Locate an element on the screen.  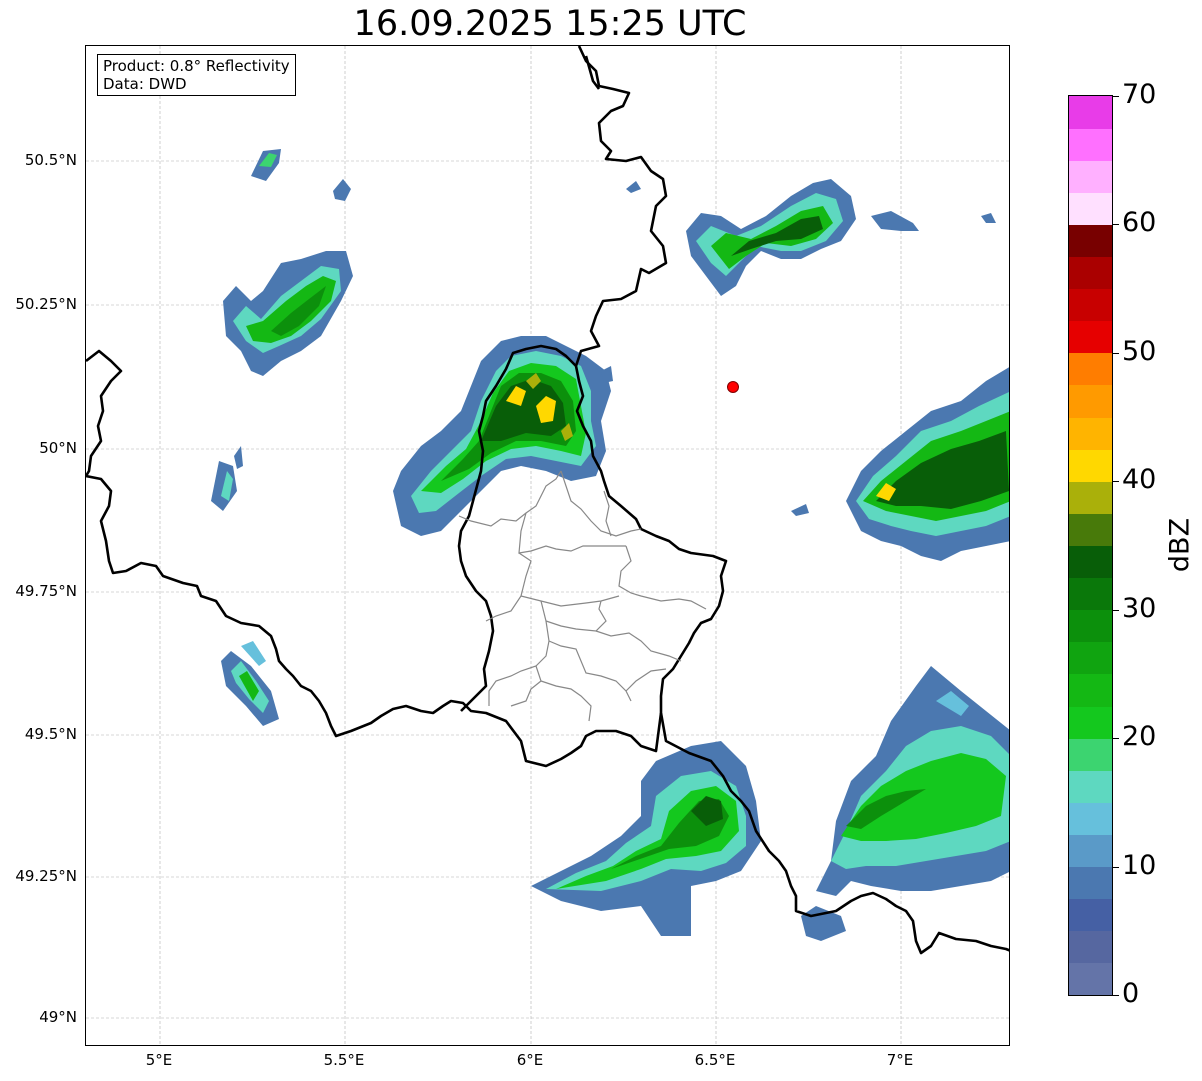
echo-cell-west is located at coordinates (288, 313).